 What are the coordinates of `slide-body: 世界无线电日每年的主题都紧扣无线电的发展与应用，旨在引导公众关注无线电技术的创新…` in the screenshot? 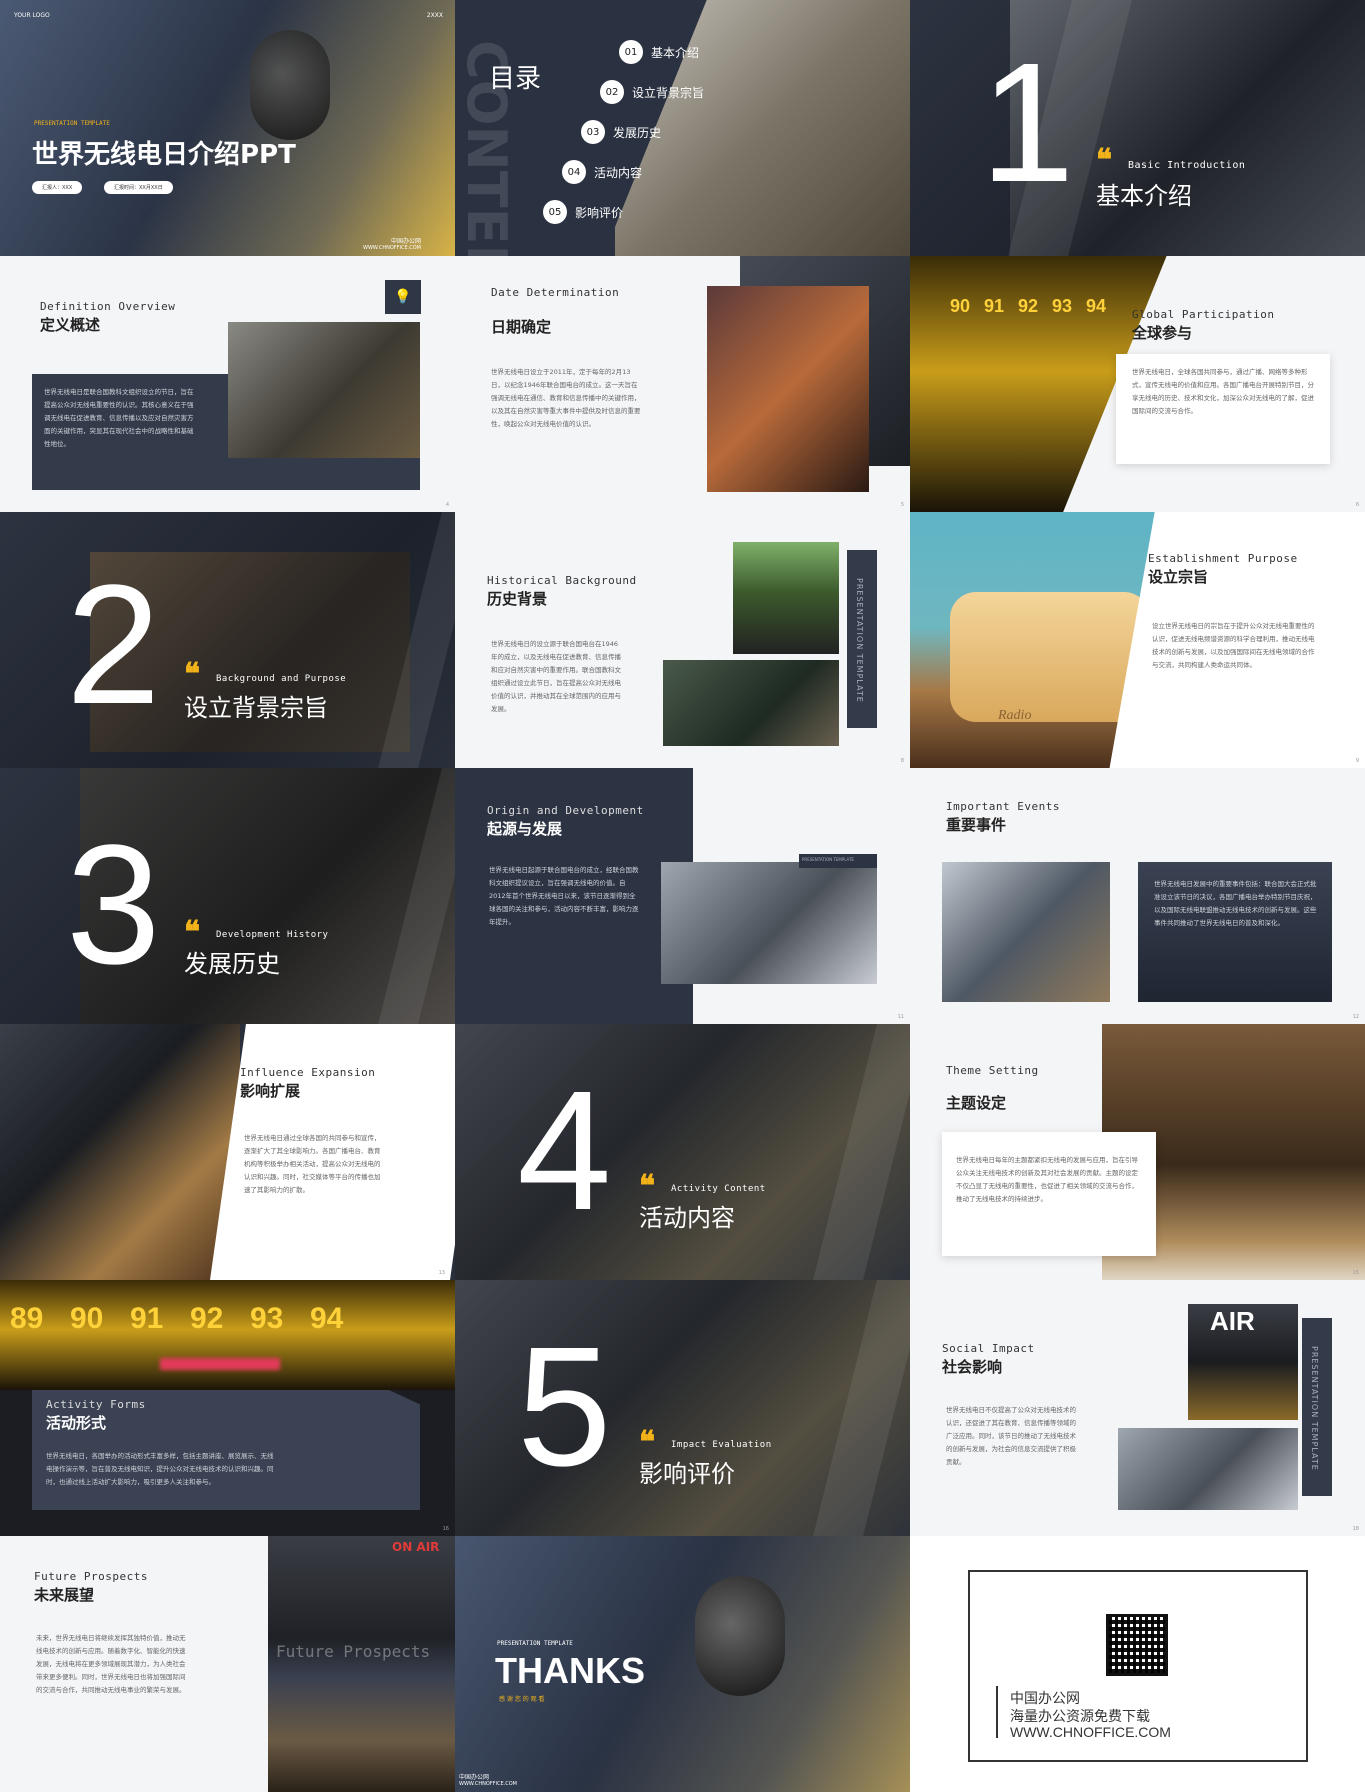 It's located at (1047, 1179).